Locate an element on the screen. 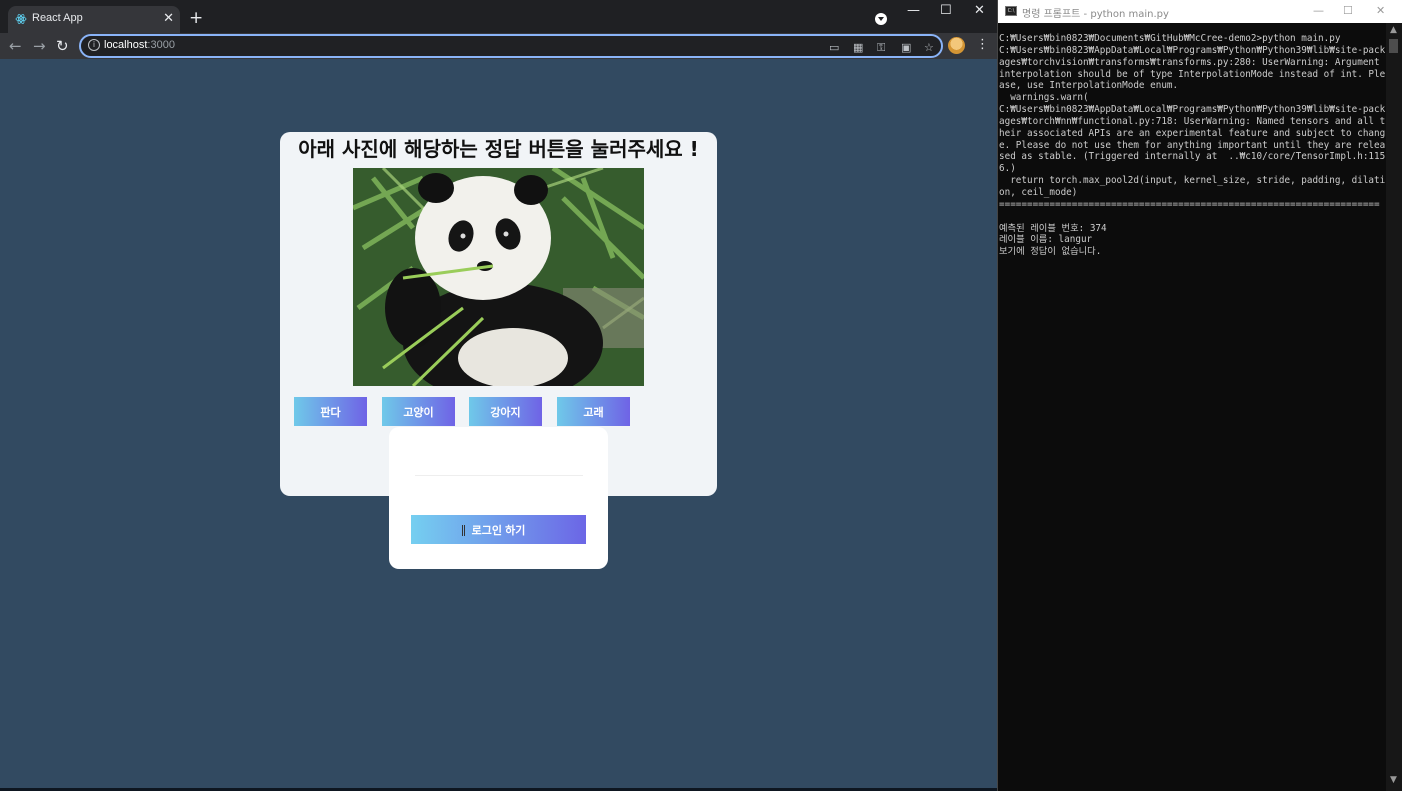 This screenshot has width=1402, height=791. console-minimize-icon: — is located at coordinates (1318, 10).